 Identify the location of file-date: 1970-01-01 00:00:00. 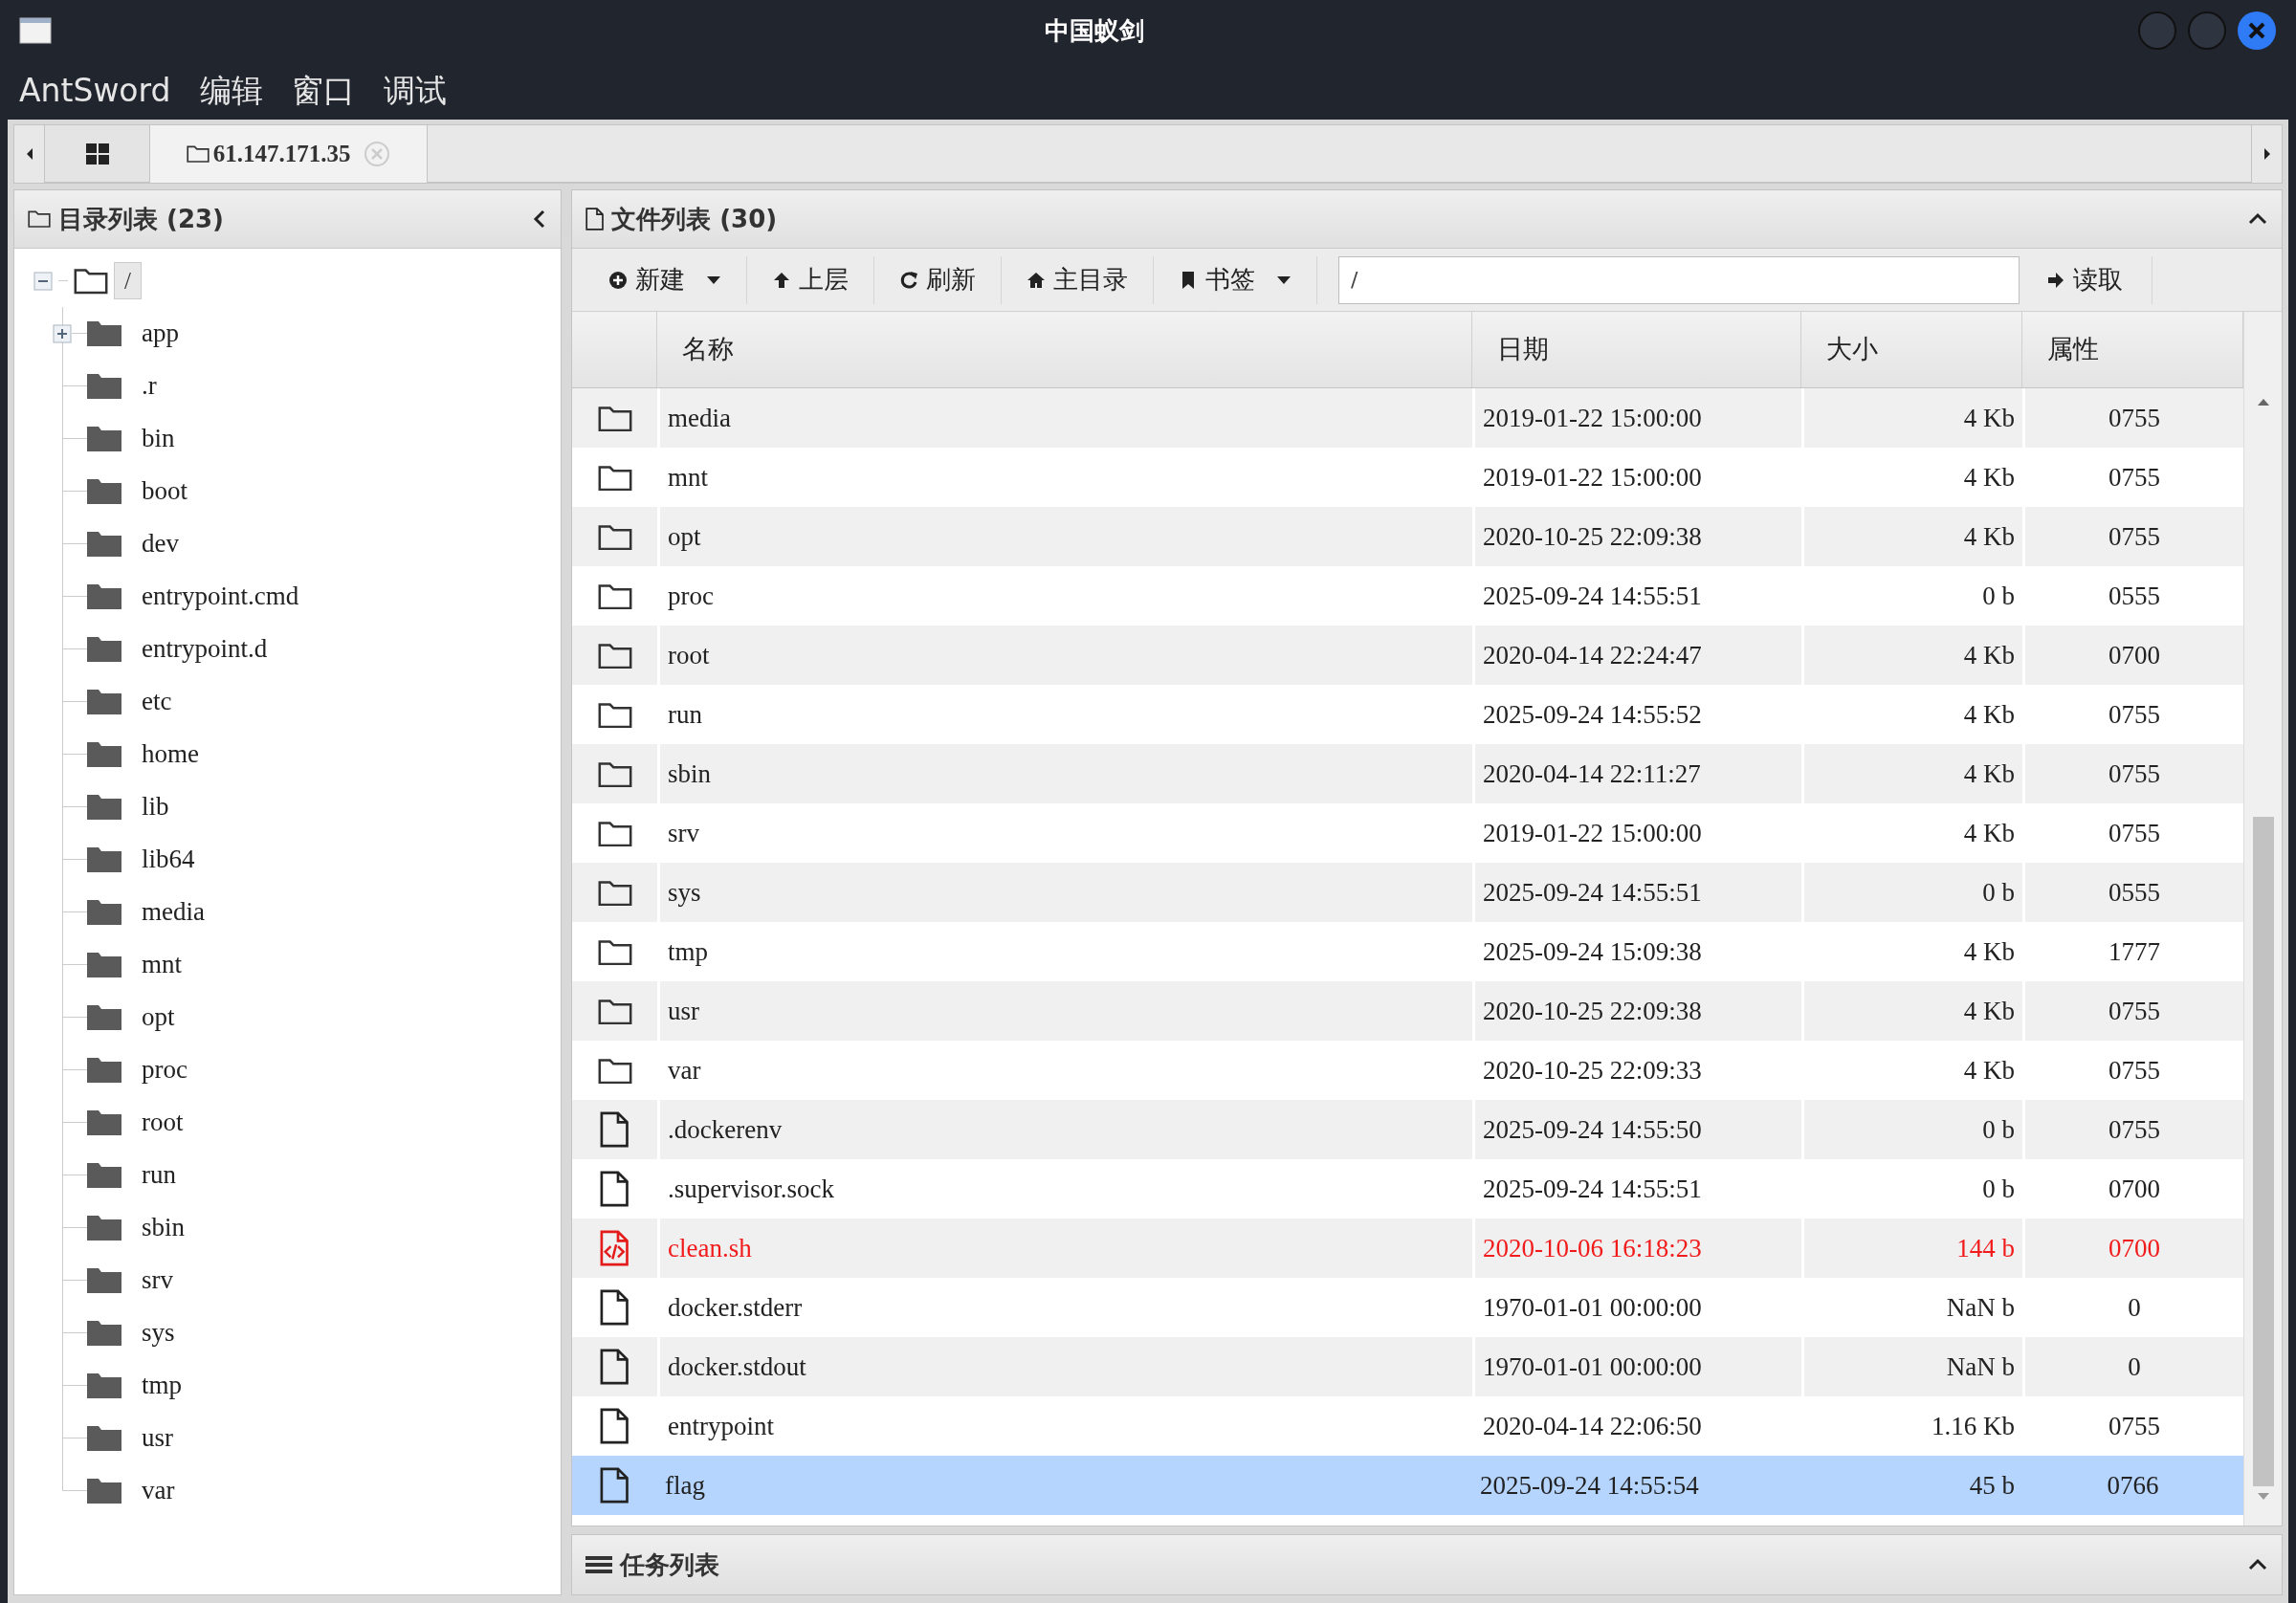
(1592, 1366).